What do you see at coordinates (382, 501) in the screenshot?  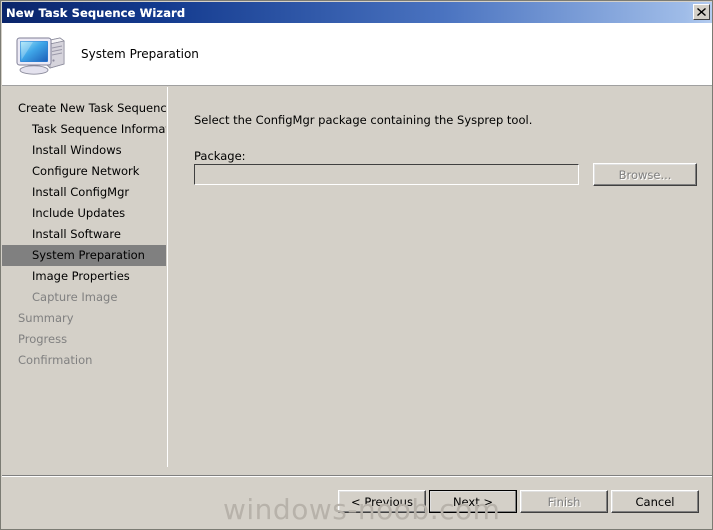 I see `previous-button: < Previous` at bounding box center [382, 501].